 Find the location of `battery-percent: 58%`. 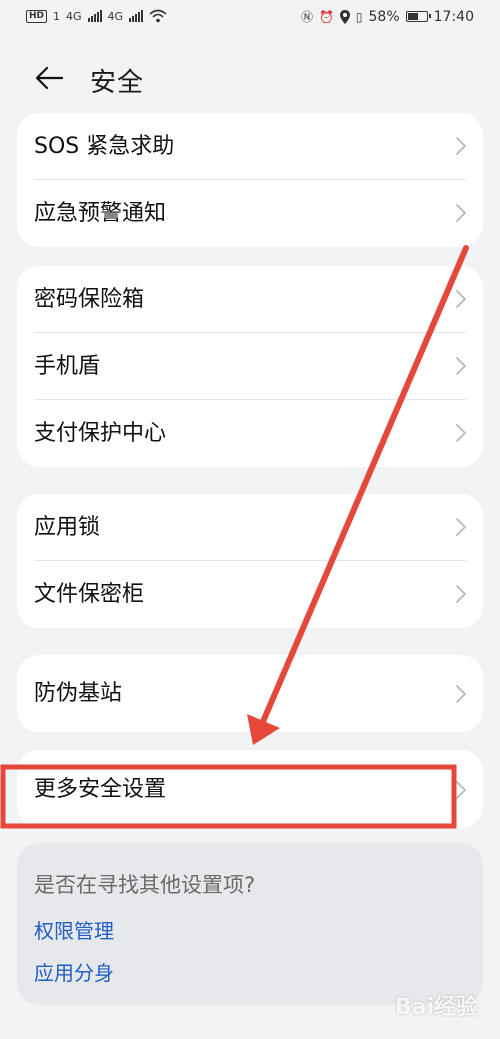

battery-percent: 58% is located at coordinates (384, 16).